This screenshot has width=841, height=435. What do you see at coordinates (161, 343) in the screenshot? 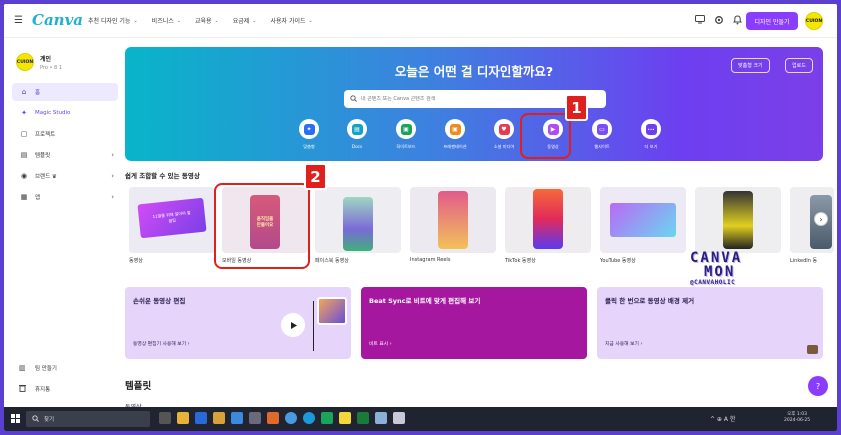
I see `feature-link: 동영상 편집기 사용해 보기 ›` at bounding box center [161, 343].